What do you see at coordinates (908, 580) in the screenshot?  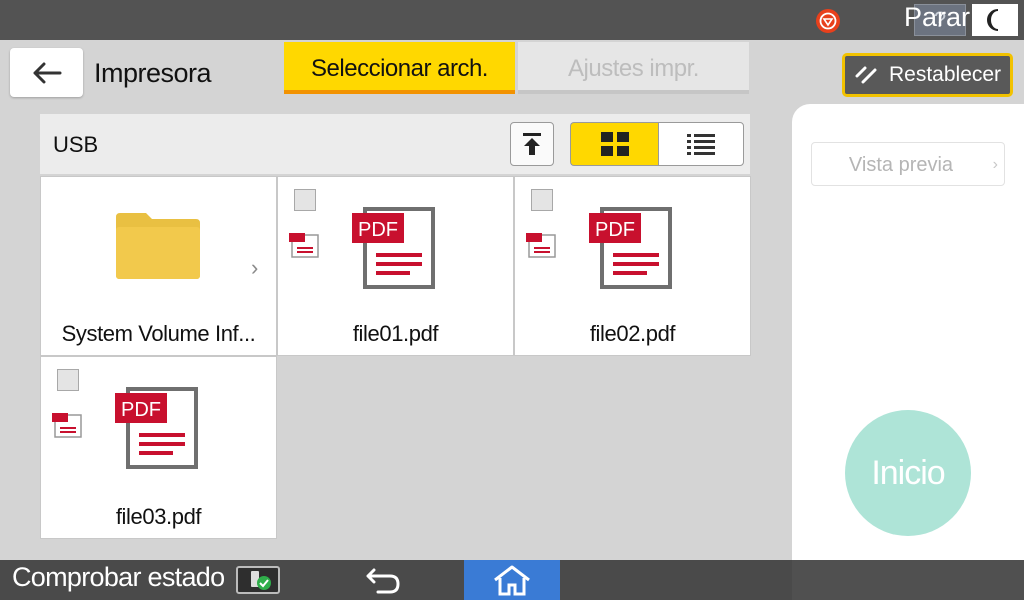 I see `stop-button` at bounding box center [908, 580].